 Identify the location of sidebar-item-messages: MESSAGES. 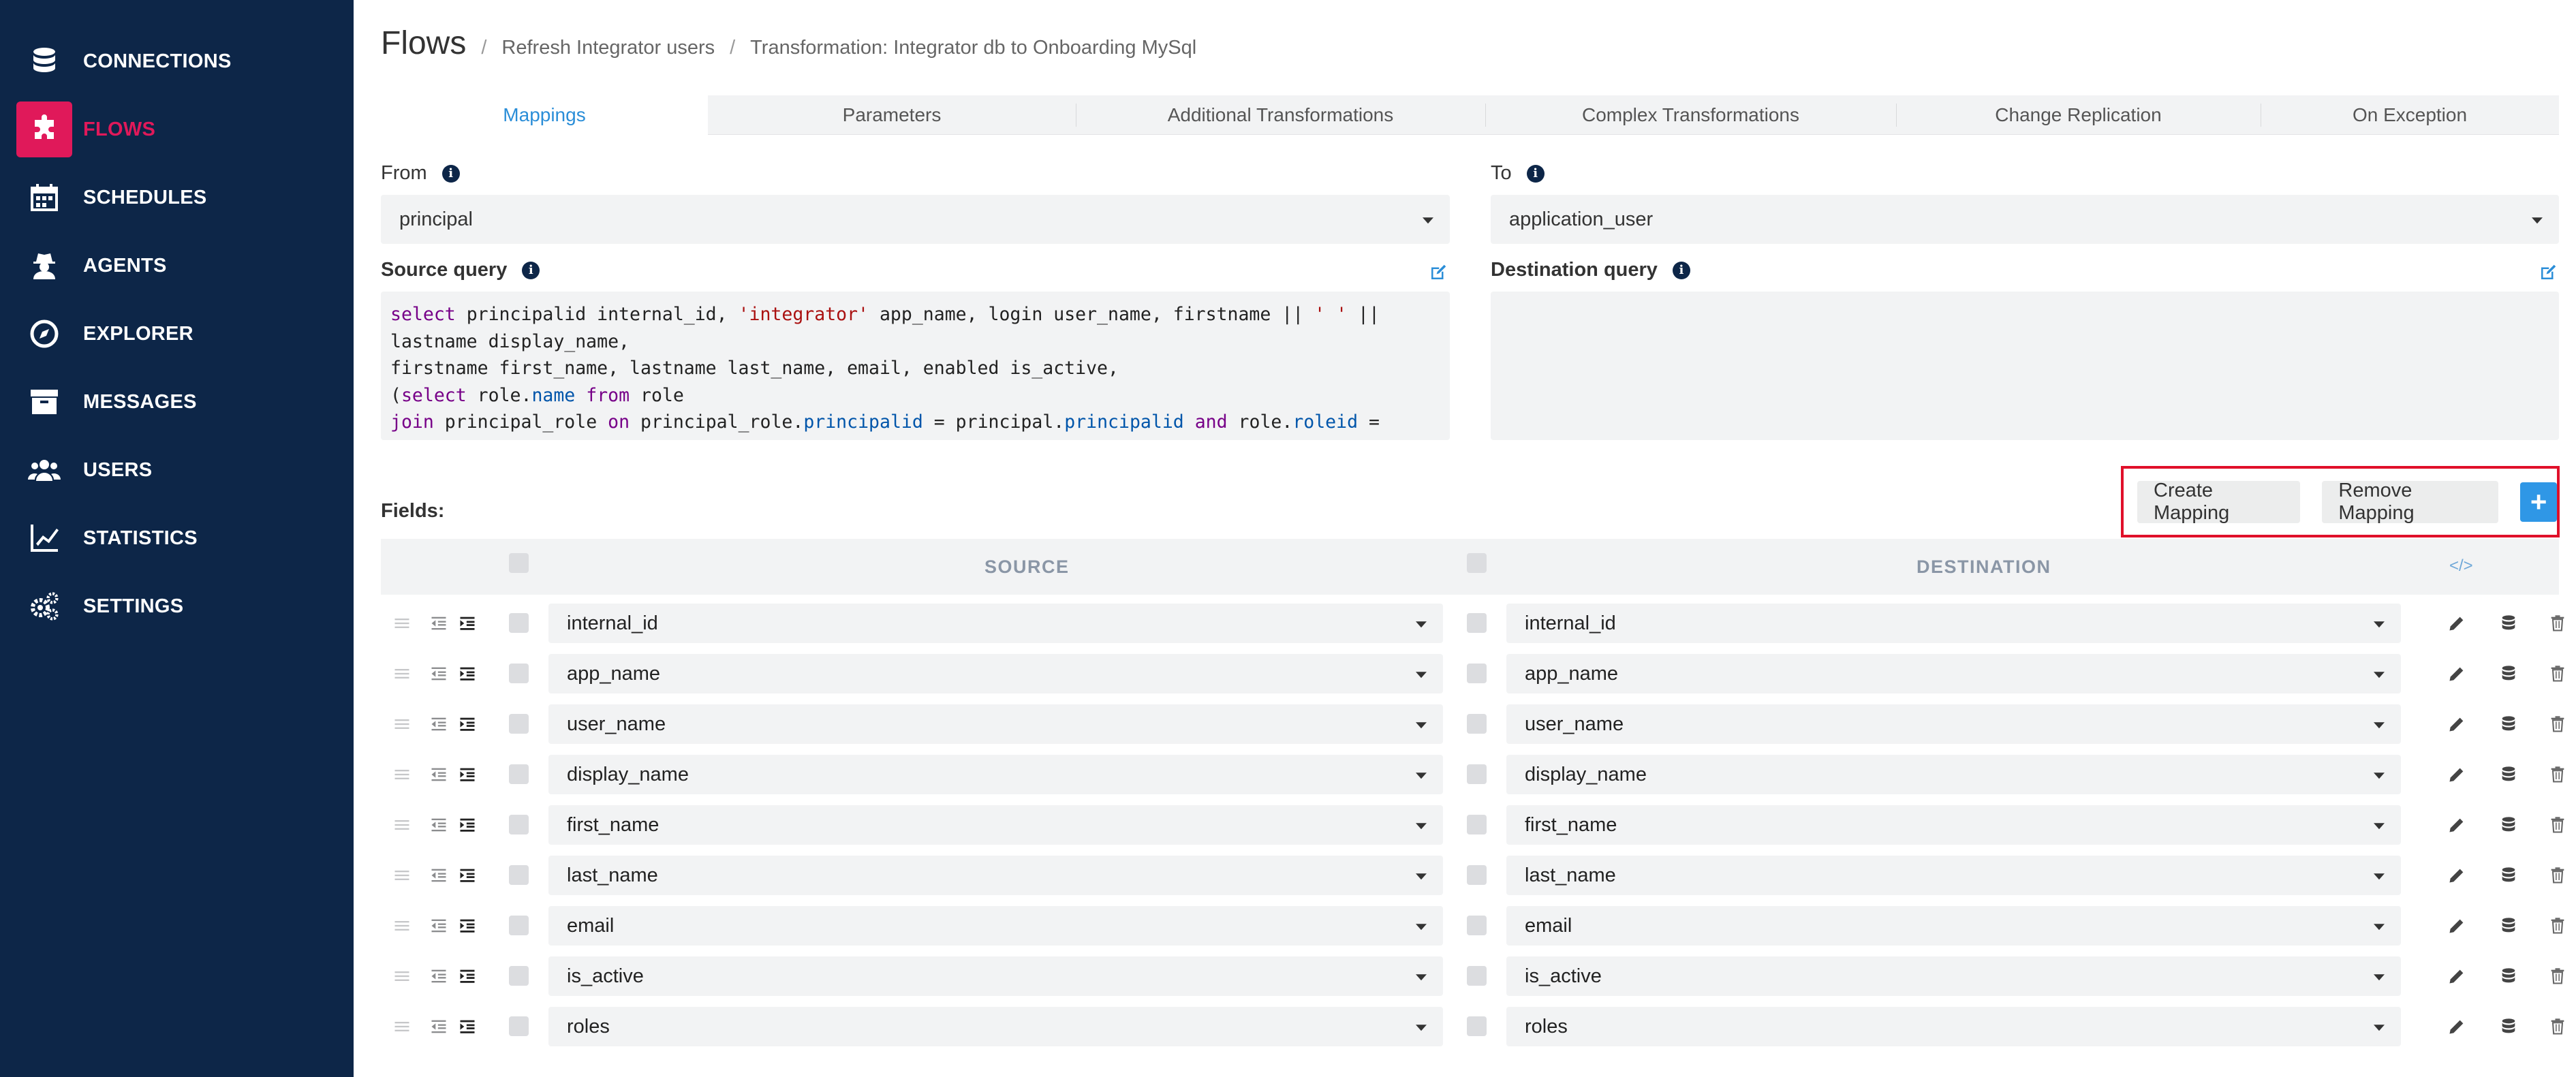
(176, 402).